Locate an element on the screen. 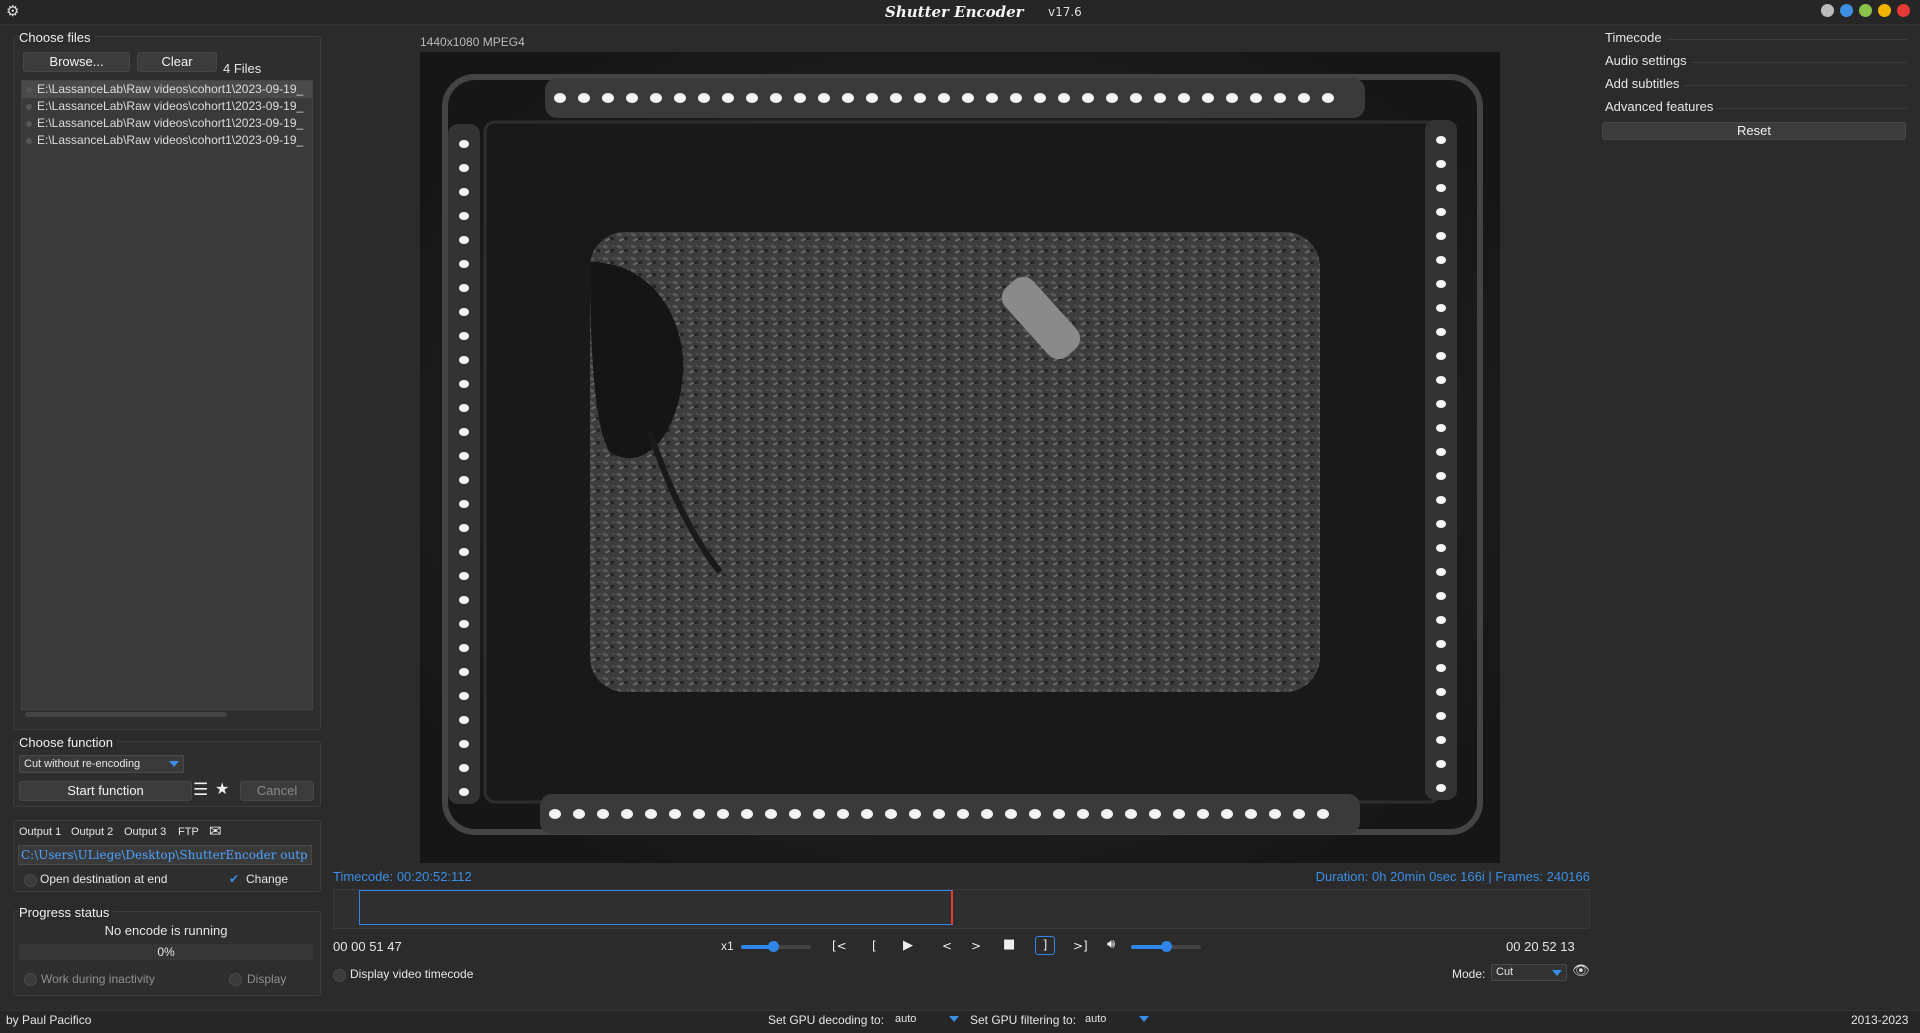 This screenshot has width=1920, height=1033. play-icon: ▶ is located at coordinates (908, 945).